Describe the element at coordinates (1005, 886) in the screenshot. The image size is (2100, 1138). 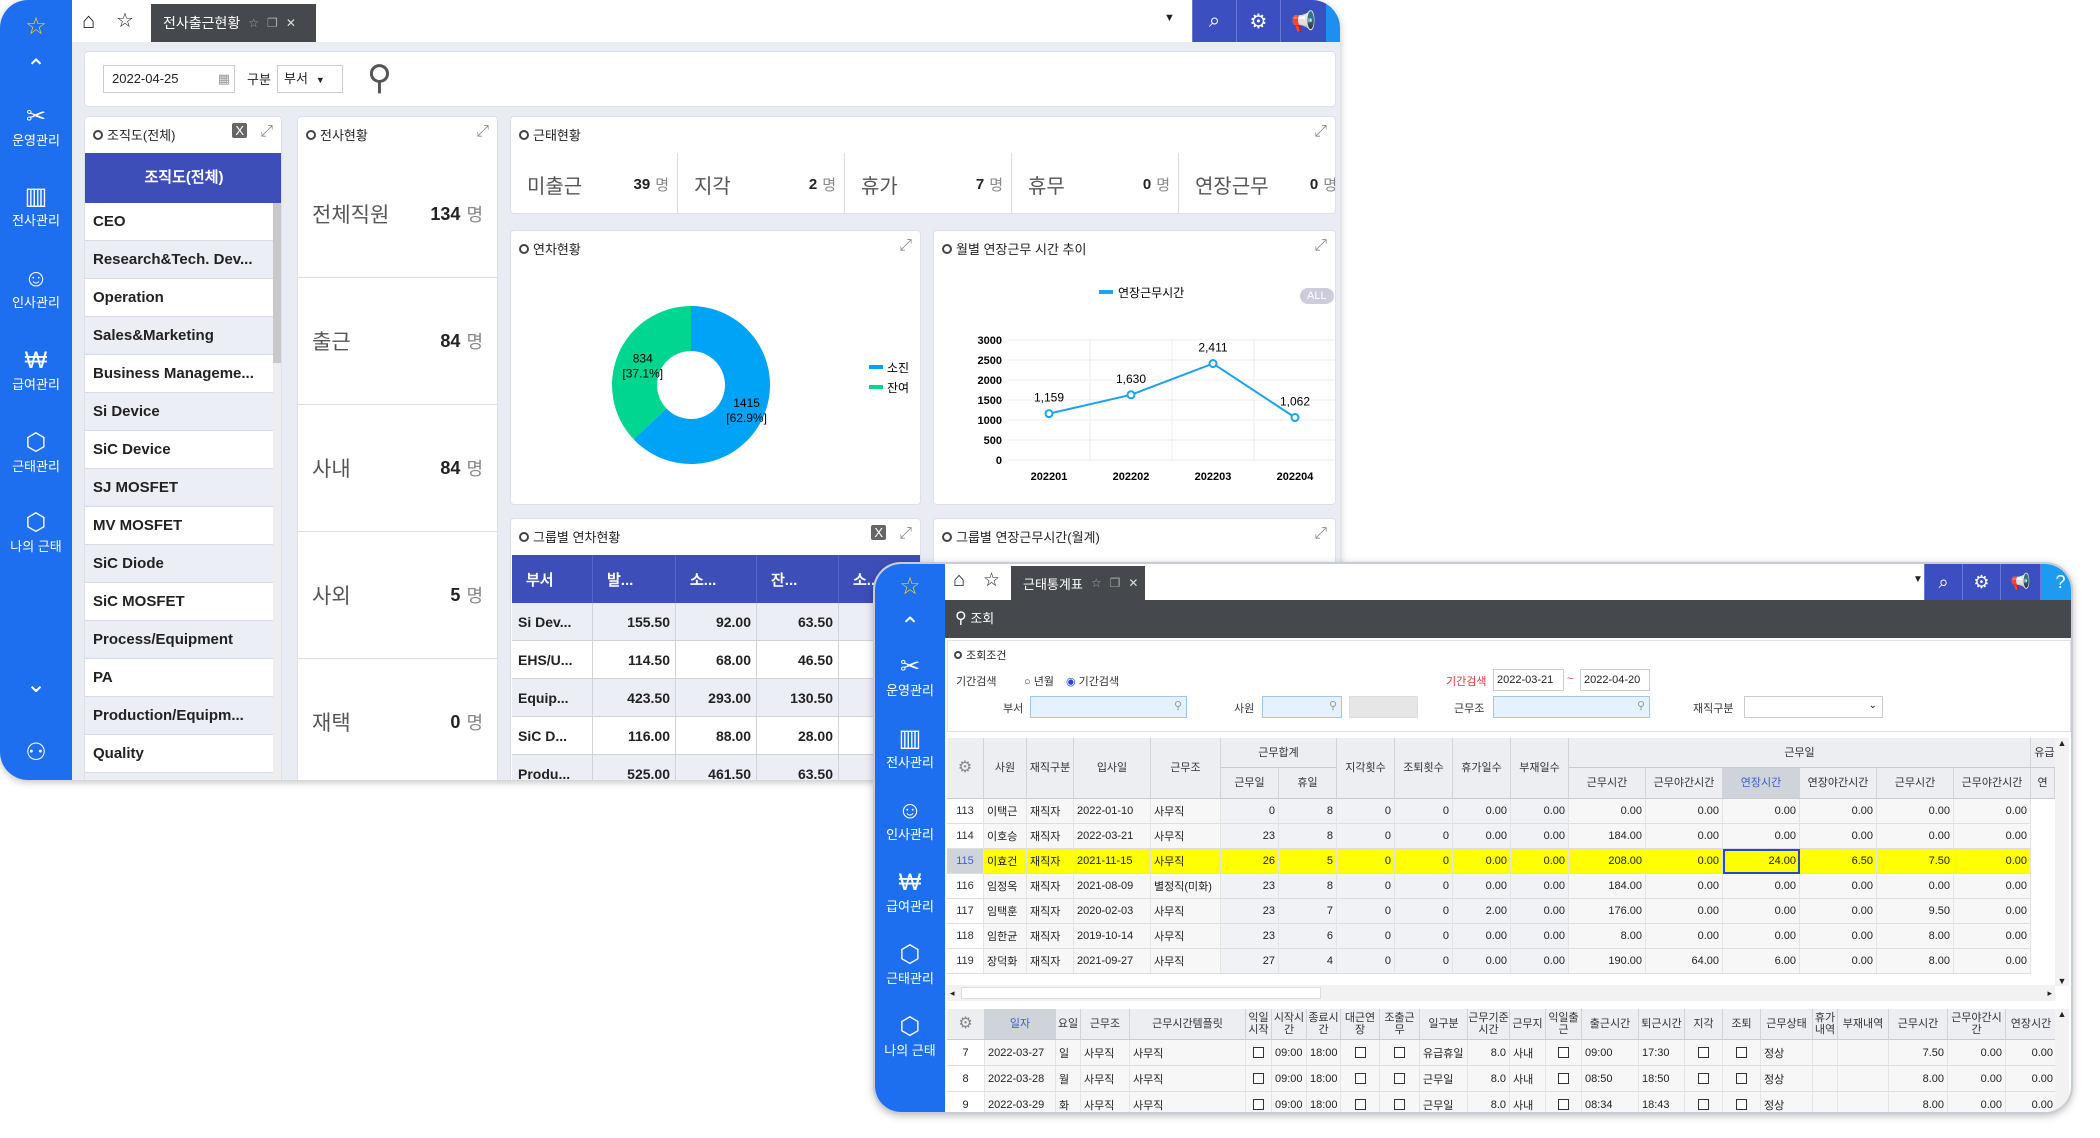
I see `grid-cell: 임정옥` at that location.